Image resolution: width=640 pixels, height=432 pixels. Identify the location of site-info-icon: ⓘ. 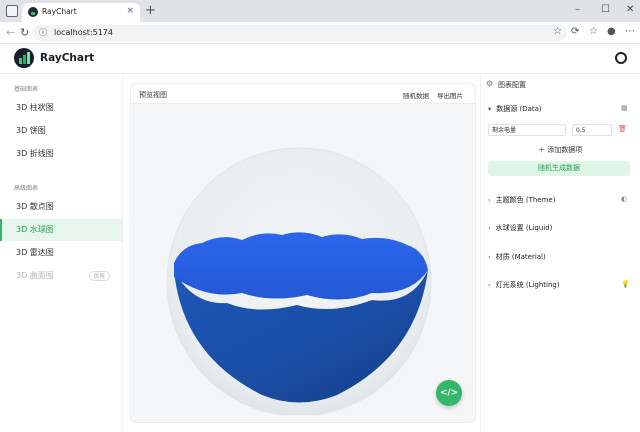
(43, 32).